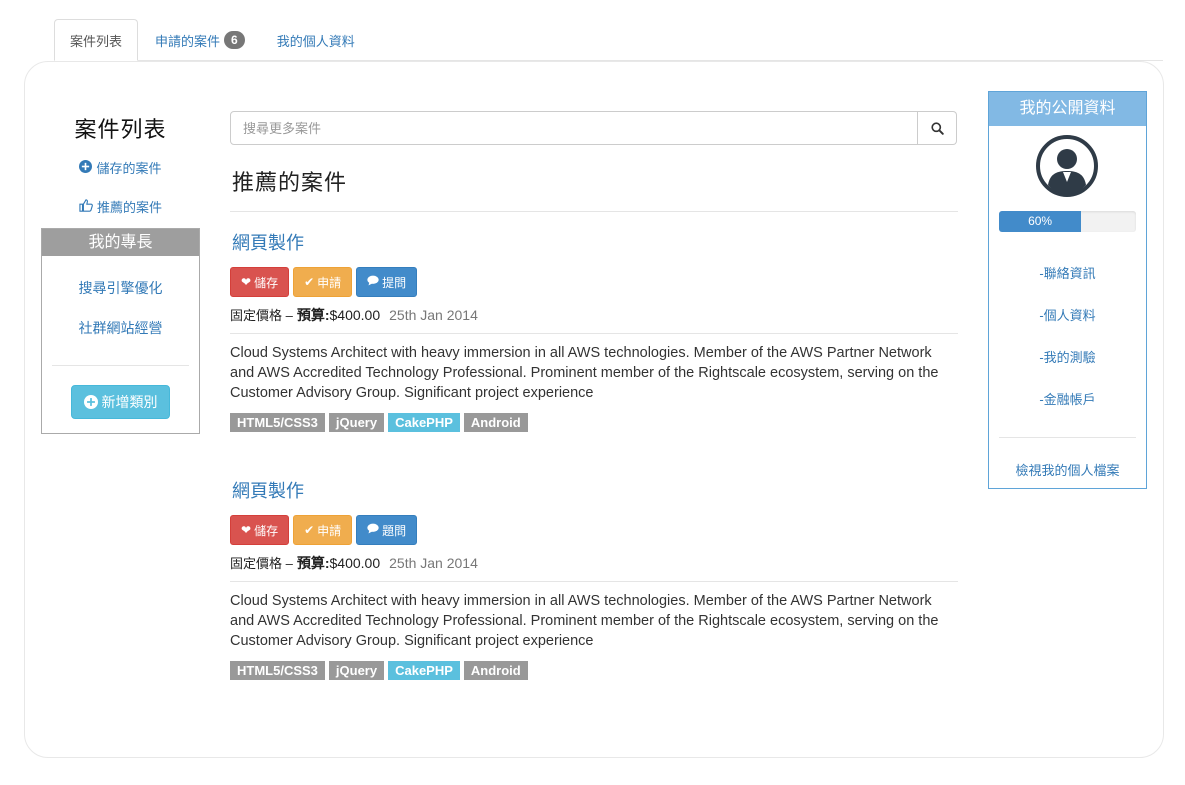  What do you see at coordinates (290, 182) in the screenshot?
I see `recommended-section-title: 推薦的案件` at bounding box center [290, 182].